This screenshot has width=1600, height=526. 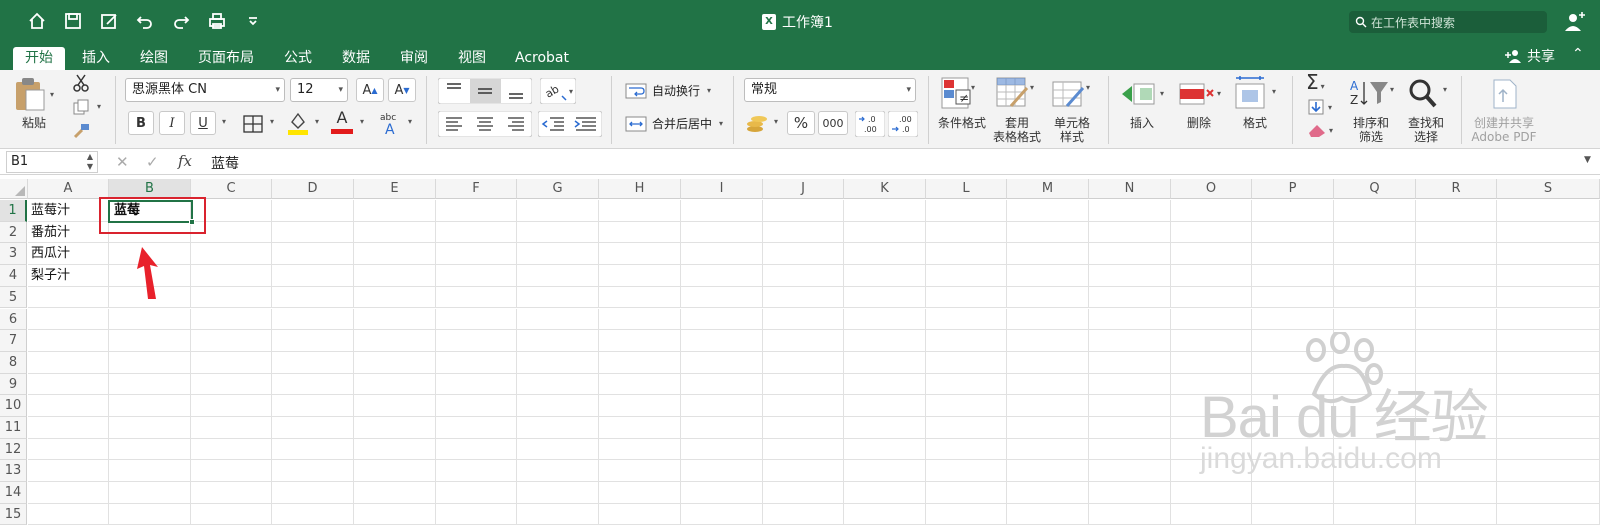 I want to click on cell-j7, so click(x=803, y=341).